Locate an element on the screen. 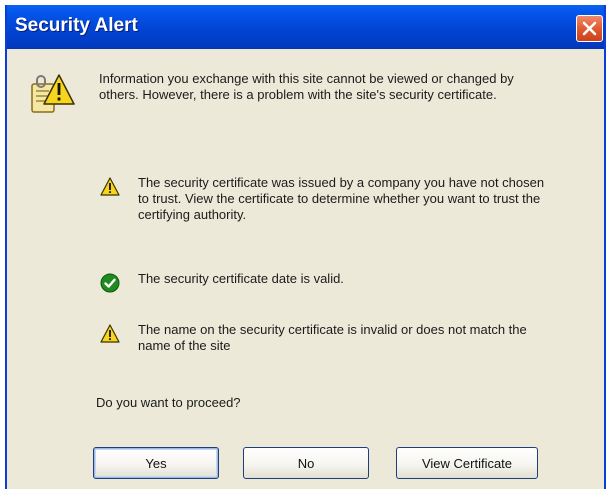 This screenshot has height=489, width=611. check-icon is located at coordinates (110, 283).